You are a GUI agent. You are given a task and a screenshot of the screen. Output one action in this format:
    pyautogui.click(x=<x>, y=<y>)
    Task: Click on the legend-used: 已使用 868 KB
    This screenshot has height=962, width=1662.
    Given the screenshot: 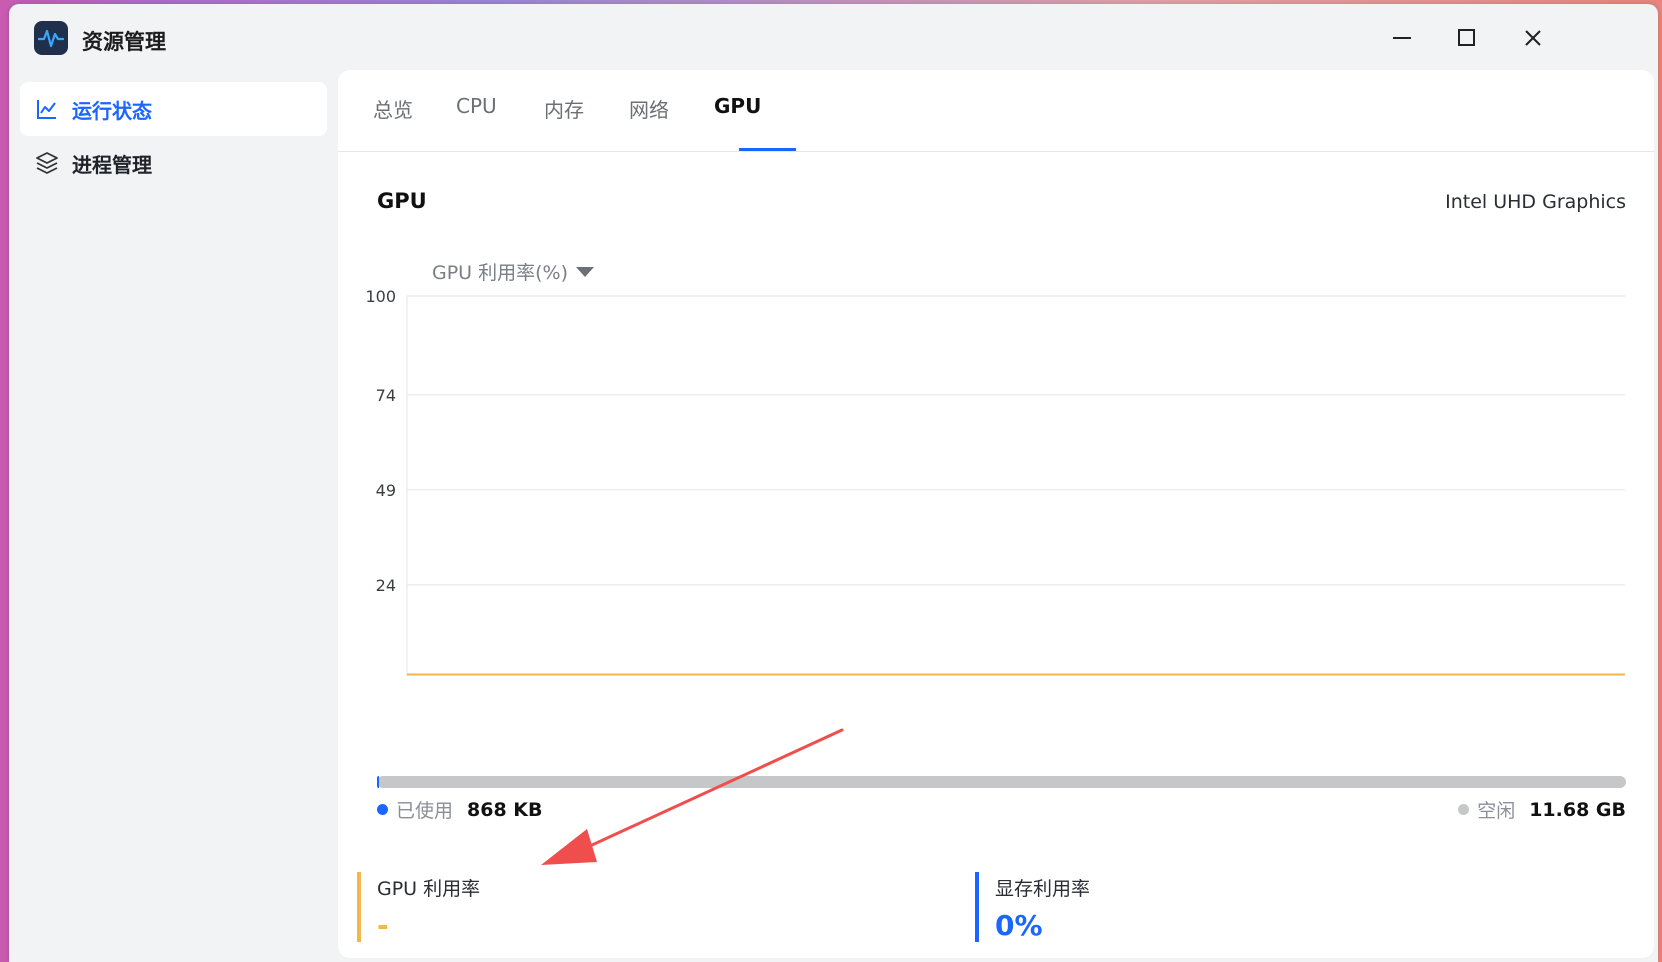 What is the action you would take?
    pyautogui.click(x=460, y=809)
    